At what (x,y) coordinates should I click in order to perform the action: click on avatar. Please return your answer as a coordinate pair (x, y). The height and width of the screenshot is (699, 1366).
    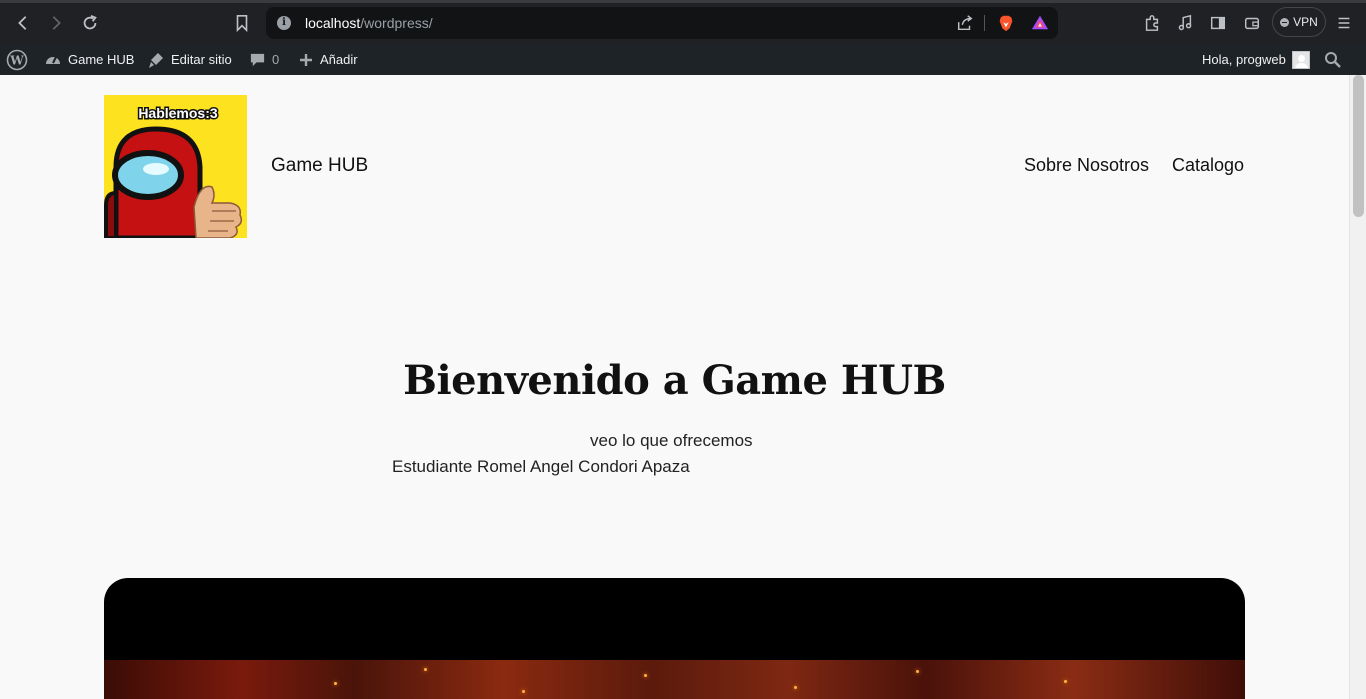
    Looking at the image, I should click on (1300, 59).